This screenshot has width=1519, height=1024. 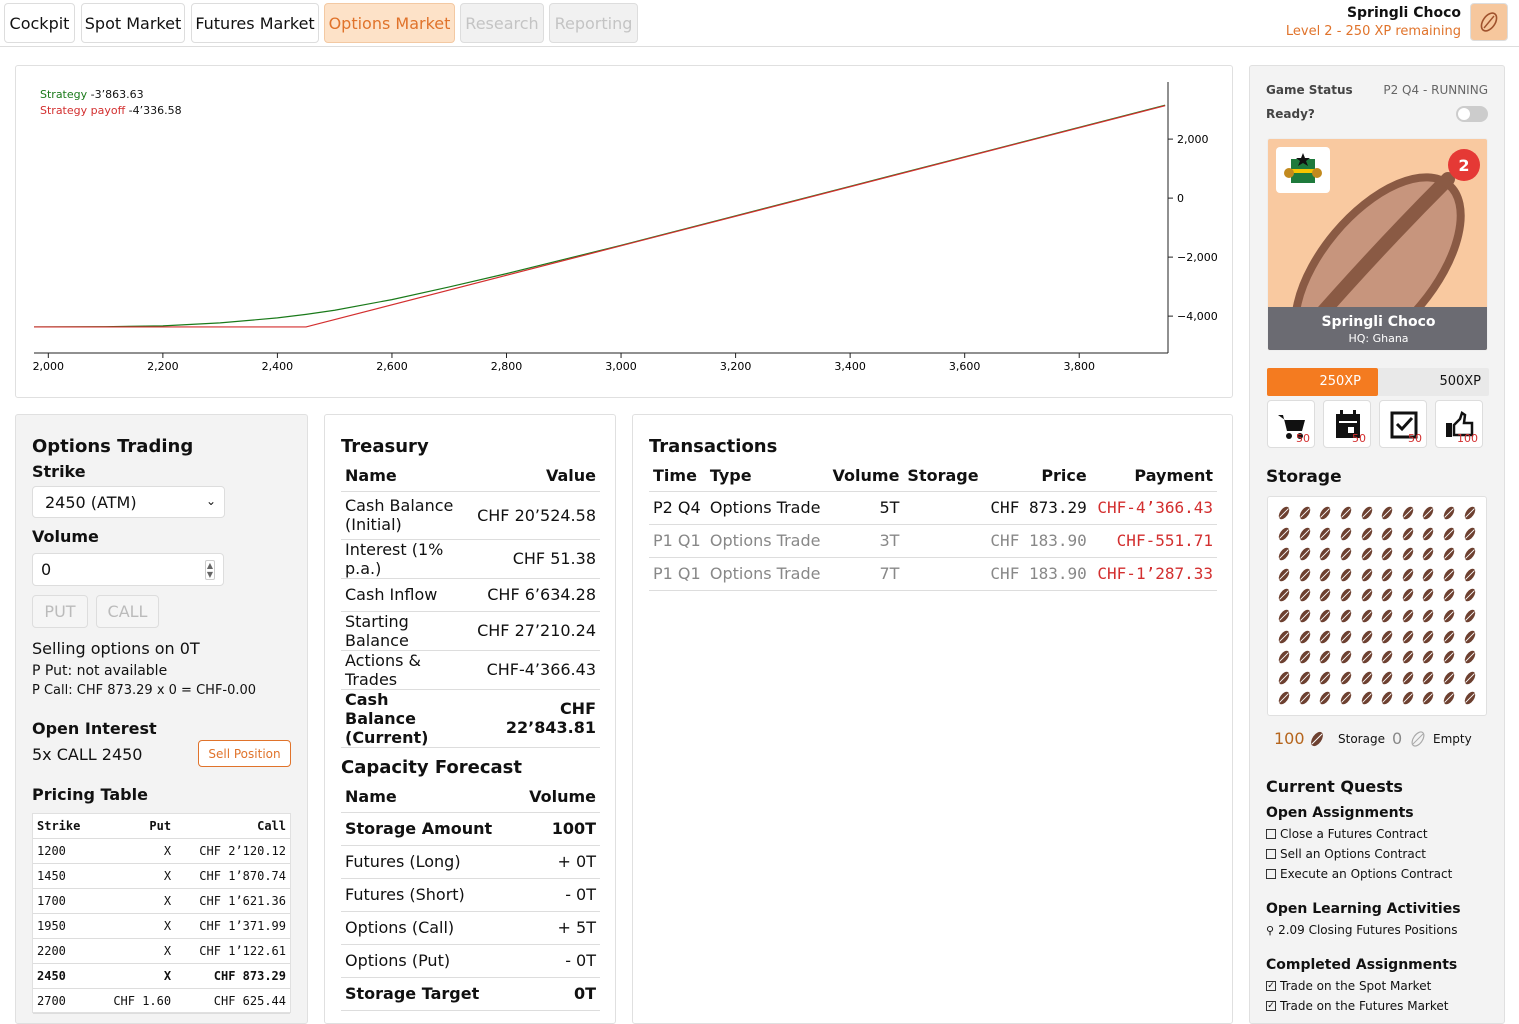 I want to click on call-button: CALL, so click(x=127, y=611).